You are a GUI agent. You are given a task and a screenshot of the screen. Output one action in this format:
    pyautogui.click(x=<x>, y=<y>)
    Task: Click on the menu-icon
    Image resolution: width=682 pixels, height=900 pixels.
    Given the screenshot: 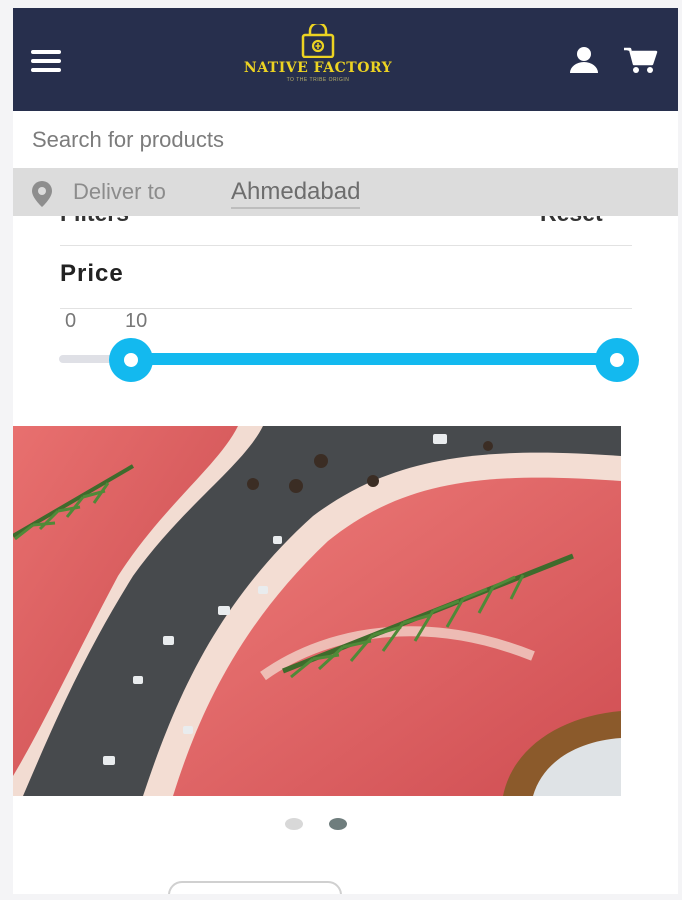 What is the action you would take?
    pyautogui.click(x=46, y=61)
    